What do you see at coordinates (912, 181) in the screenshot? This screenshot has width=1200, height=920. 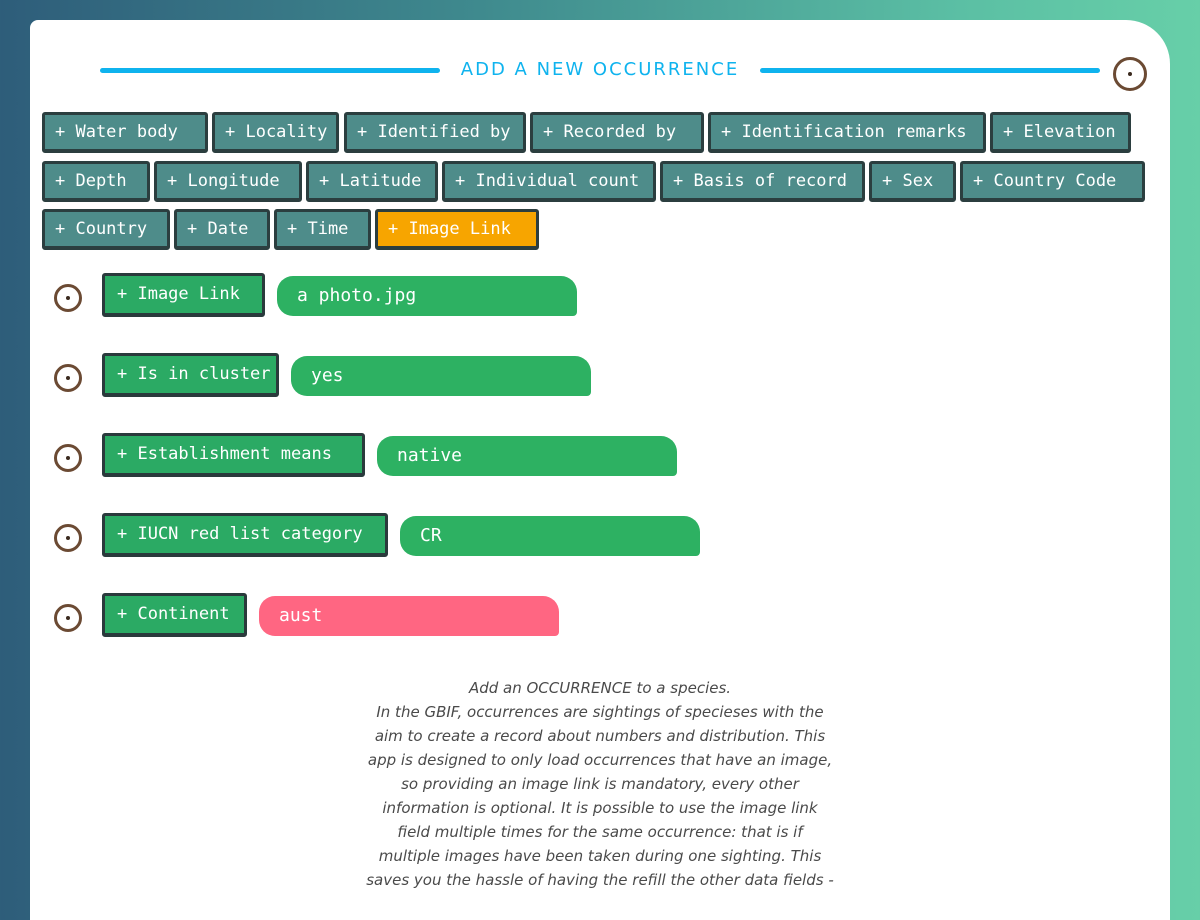 I see `chip-sex: + Sex` at bounding box center [912, 181].